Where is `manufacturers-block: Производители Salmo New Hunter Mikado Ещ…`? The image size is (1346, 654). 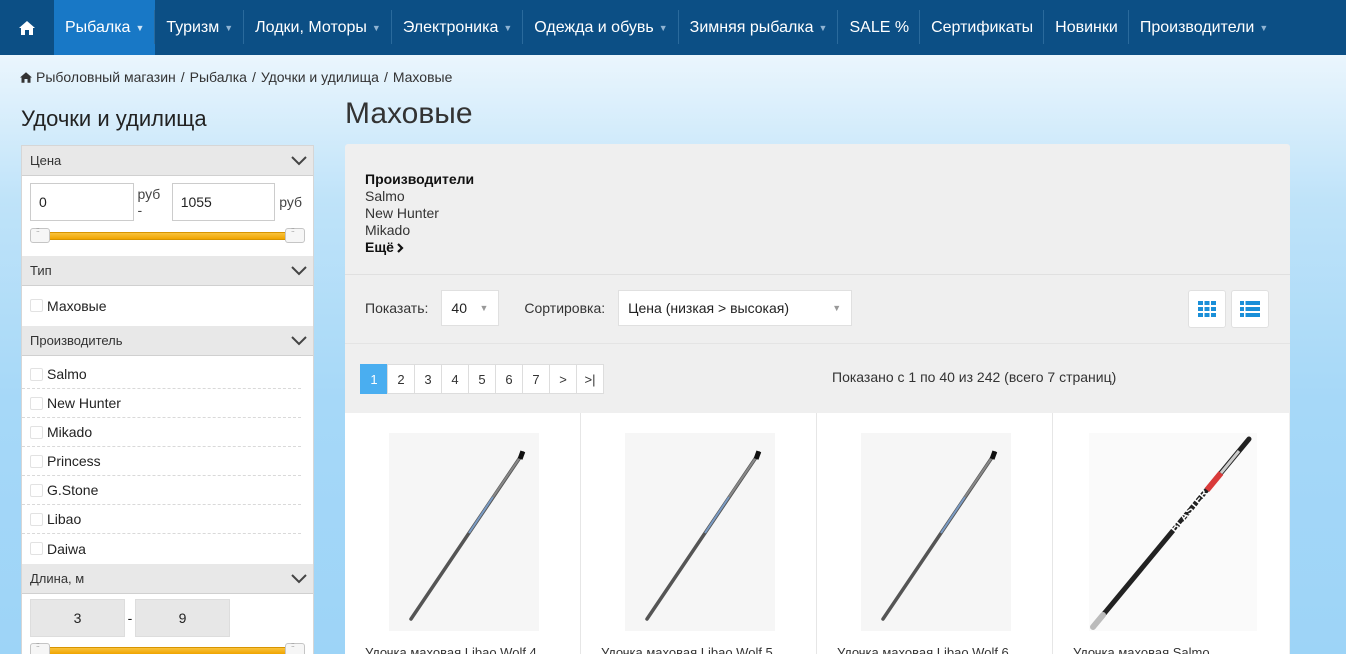 manufacturers-block: Производители Salmo New Hunter Mikado Ещ… is located at coordinates (419, 213).